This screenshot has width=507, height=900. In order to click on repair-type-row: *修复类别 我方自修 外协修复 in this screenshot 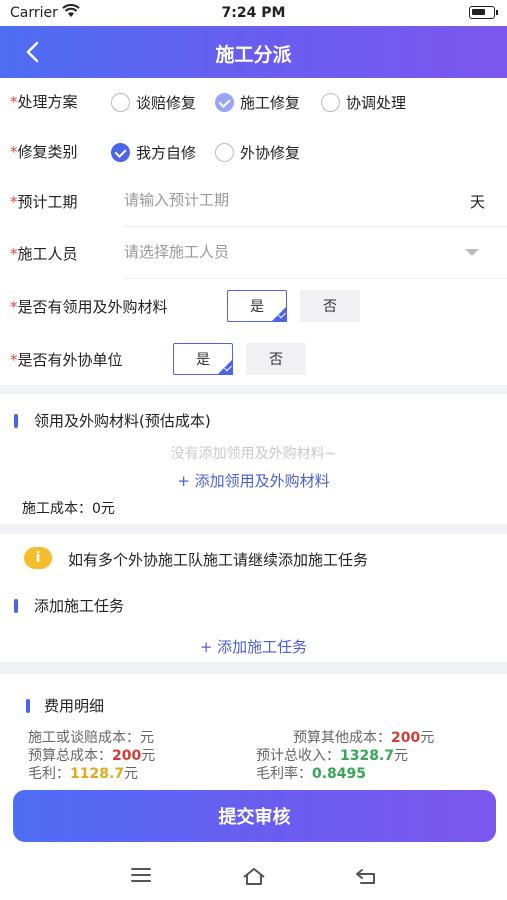, I will do `click(253, 153)`.